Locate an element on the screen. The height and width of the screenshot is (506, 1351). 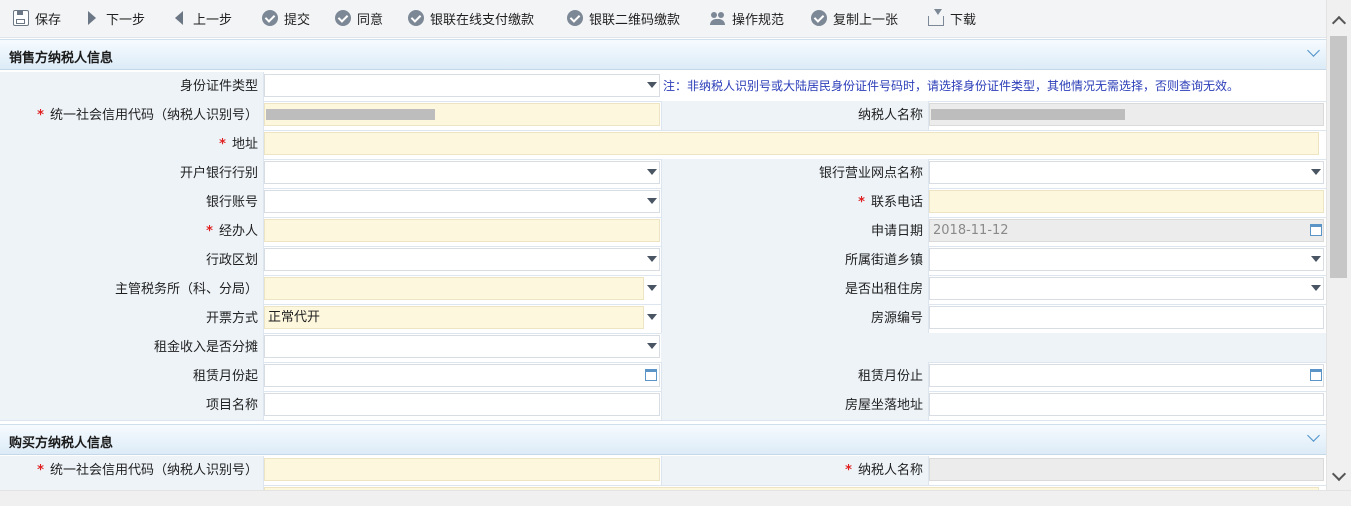
bank-branch-select is located at coordinates (1126, 172).